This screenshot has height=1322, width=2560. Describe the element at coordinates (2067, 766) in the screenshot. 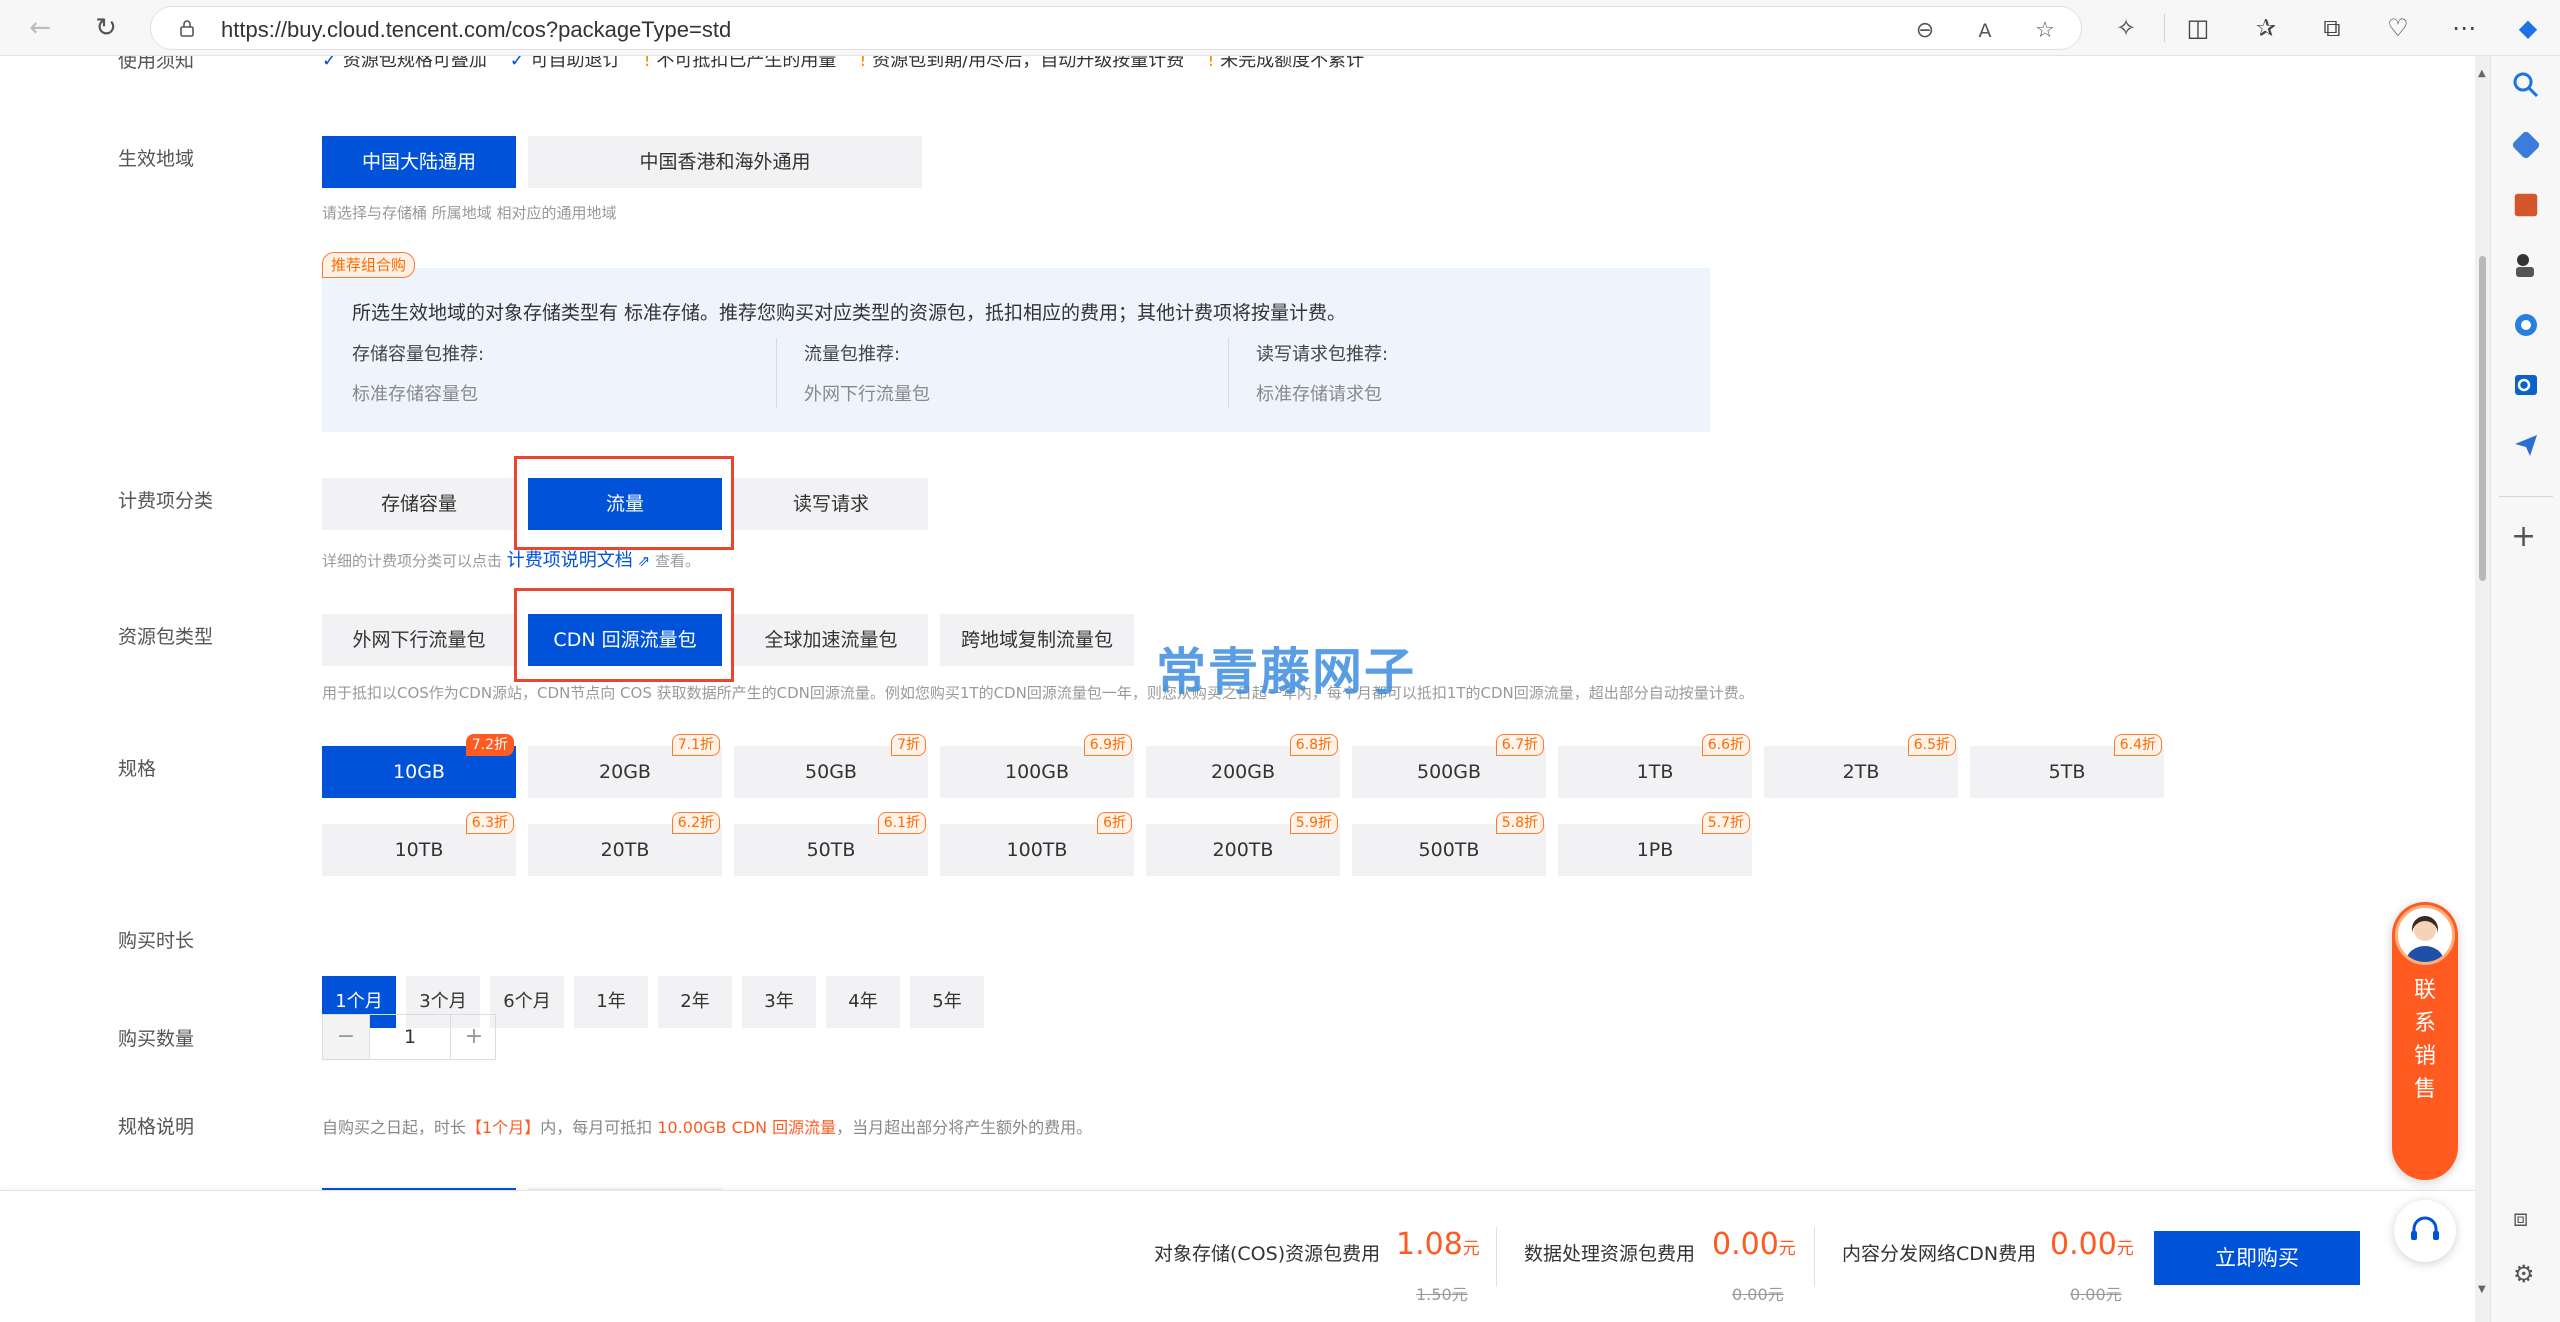

I see `spec-option: 5TB 6.4折` at that location.